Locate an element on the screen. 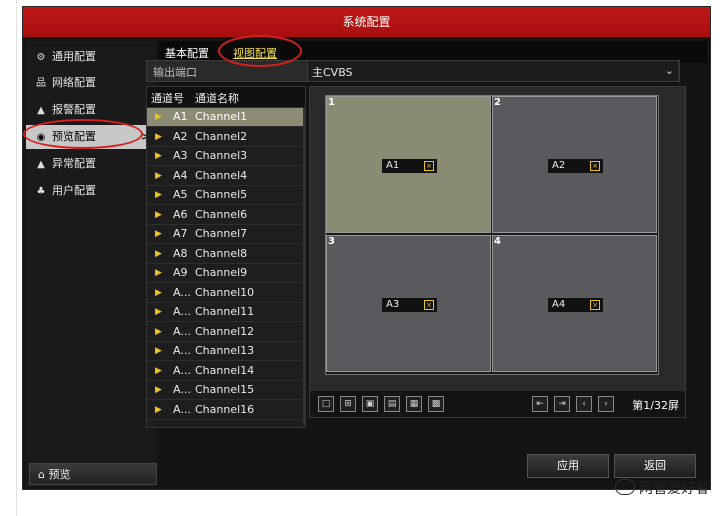  last-page-button: ⇥ is located at coordinates (562, 404).